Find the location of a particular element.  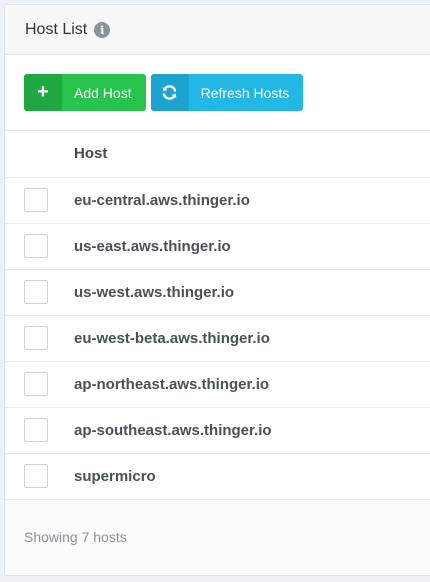

panel-title: Host List is located at coordinates (56, 29).